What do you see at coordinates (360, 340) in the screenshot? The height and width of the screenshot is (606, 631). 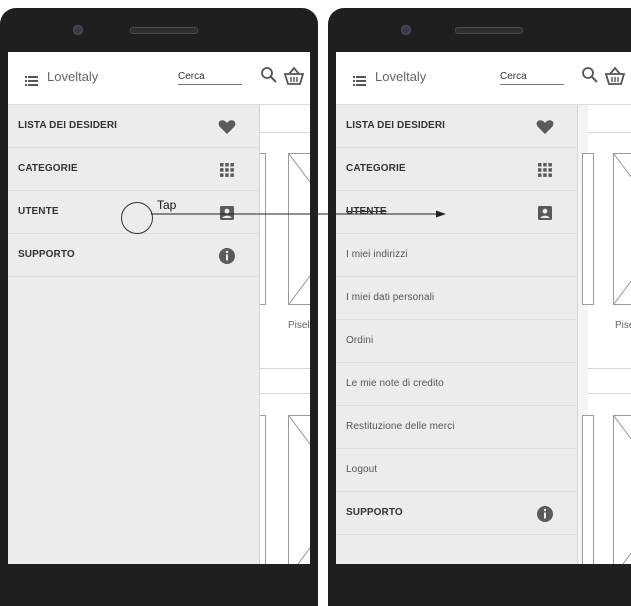 I see `drawer-item-label: Ordini` at bounding box center [360, 340].